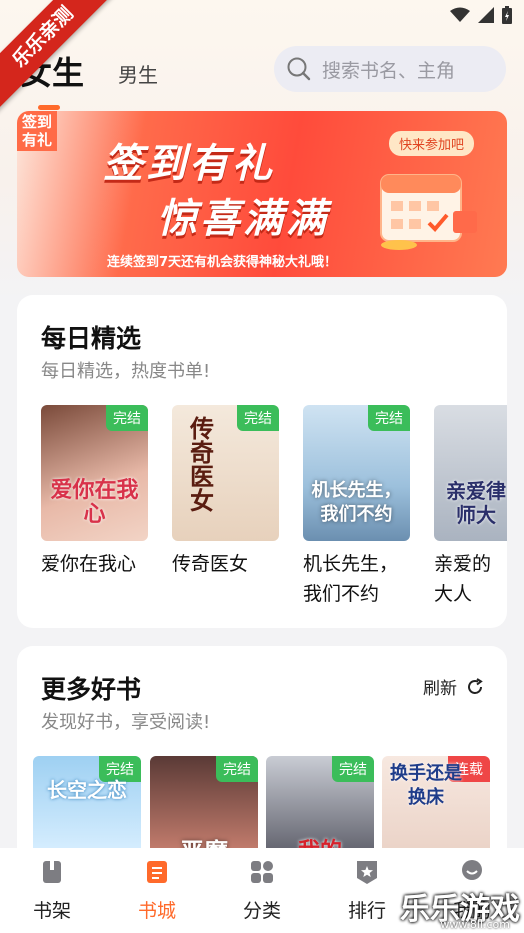  I want to click on book-item: 连载 换手还是换床, so click(436, 806).